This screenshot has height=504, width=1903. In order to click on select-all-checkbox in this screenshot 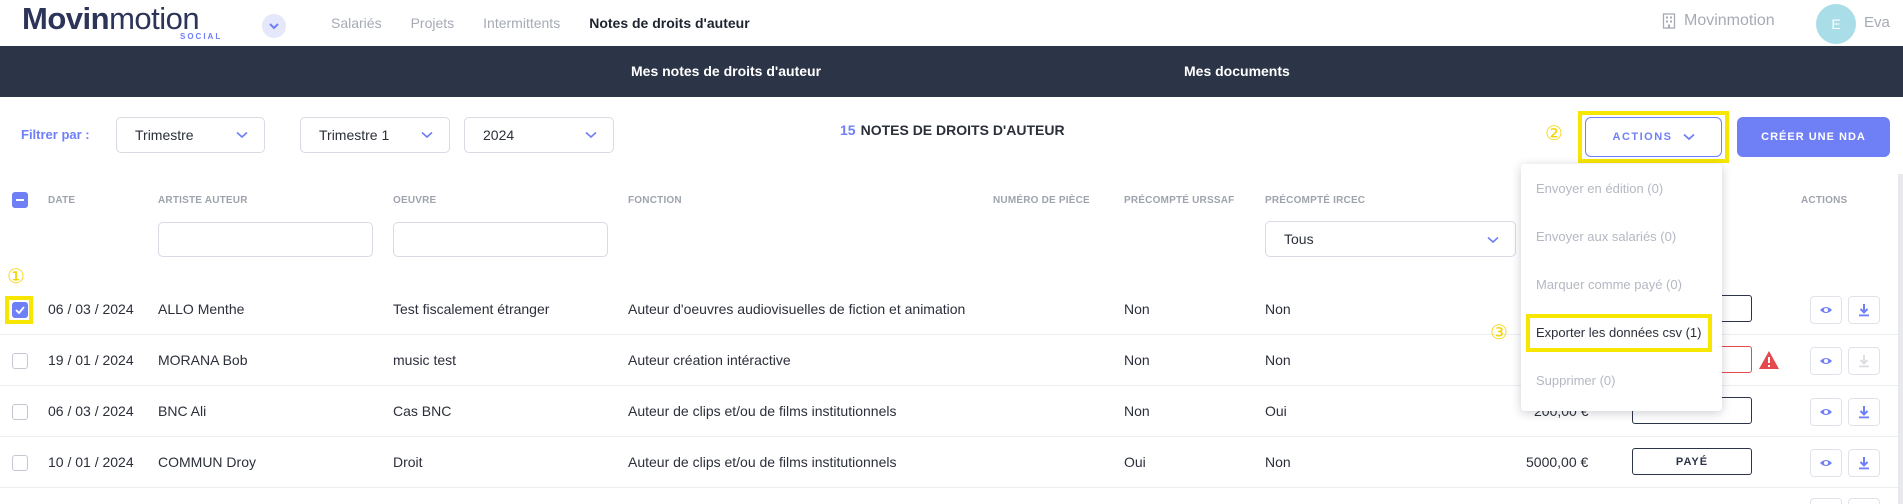, I will do `click(20, 200)`.